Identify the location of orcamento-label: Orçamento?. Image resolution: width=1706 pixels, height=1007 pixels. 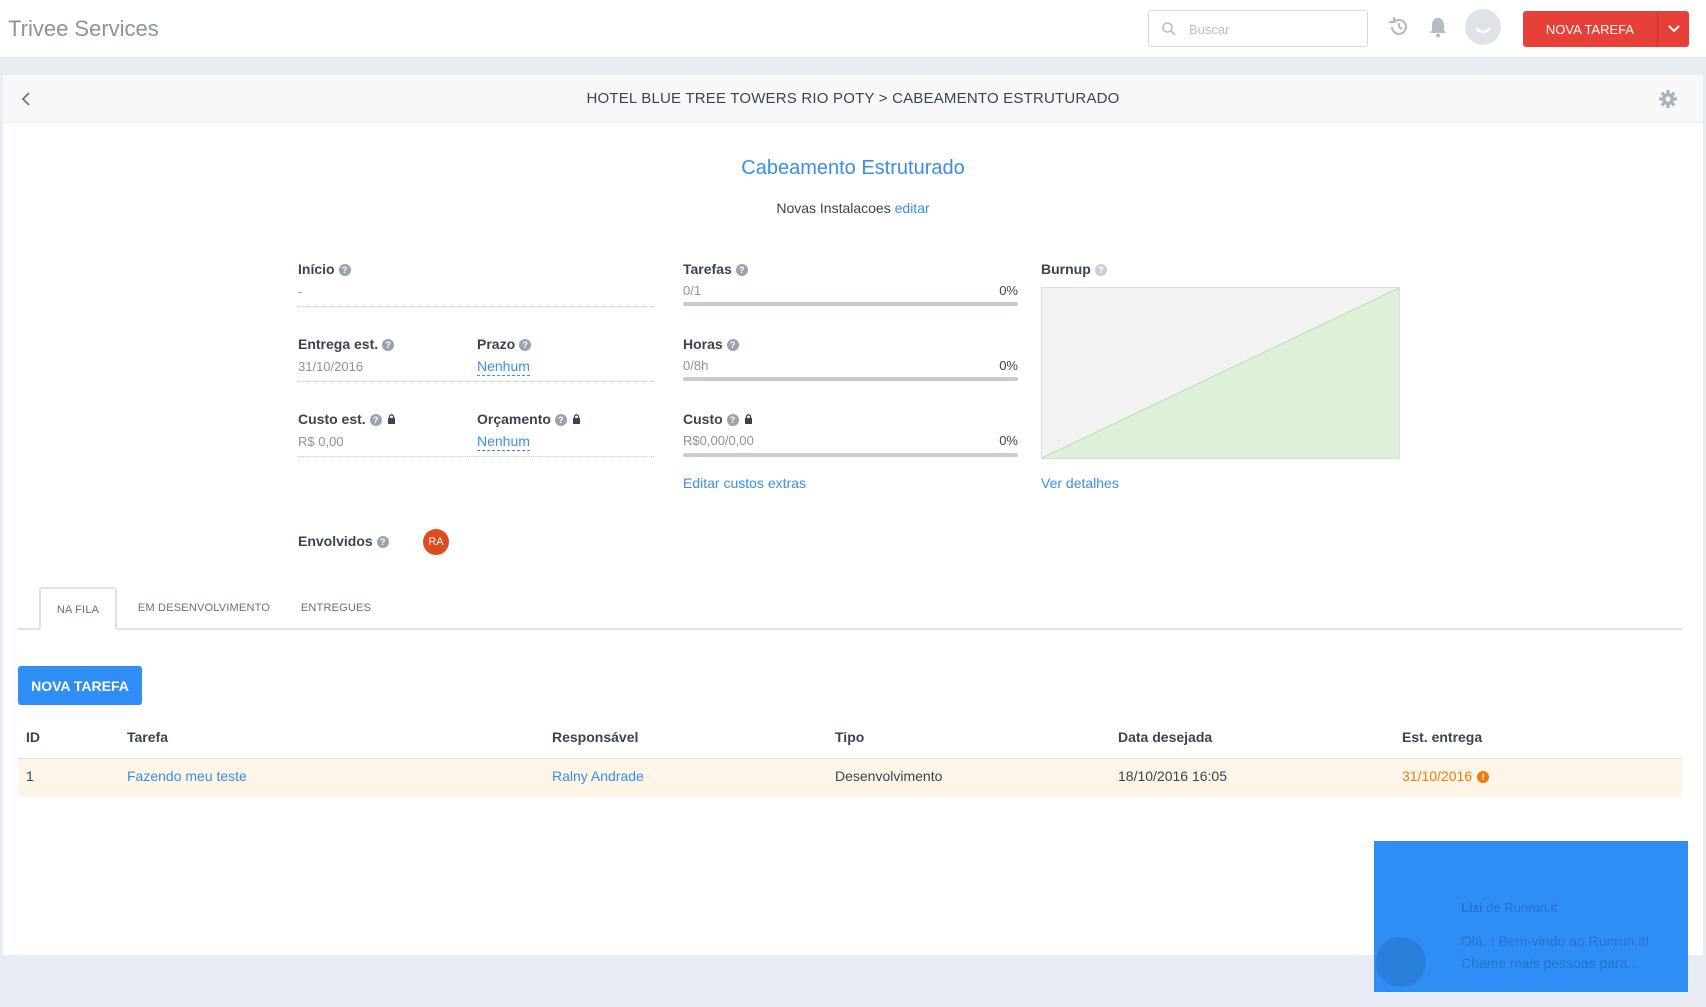
(529, 419).